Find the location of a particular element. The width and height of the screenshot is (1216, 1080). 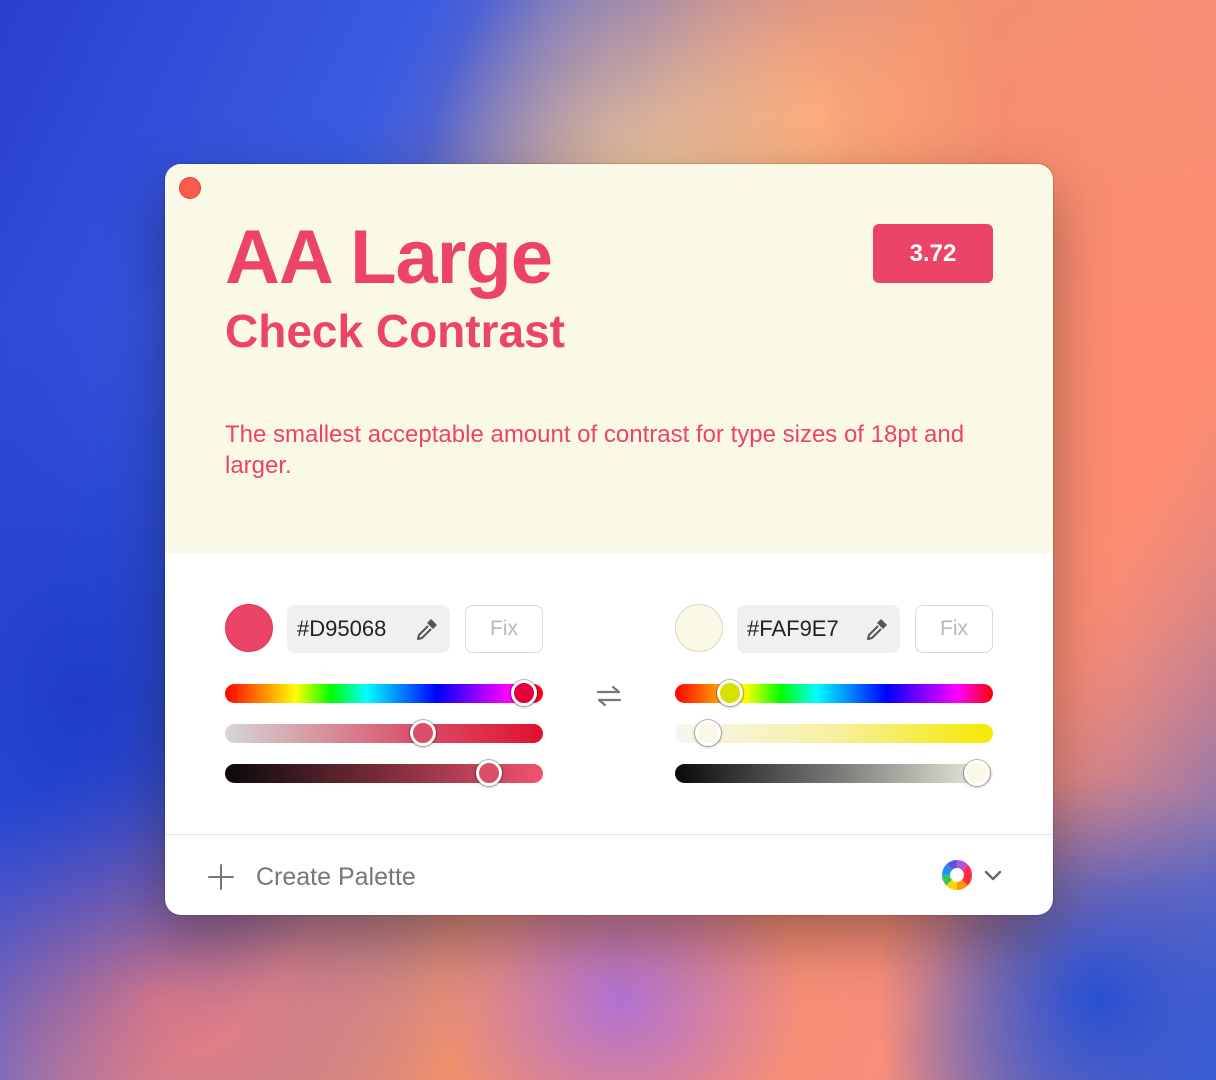

background-fix-button: Fix is located at coordinates (954, 629).